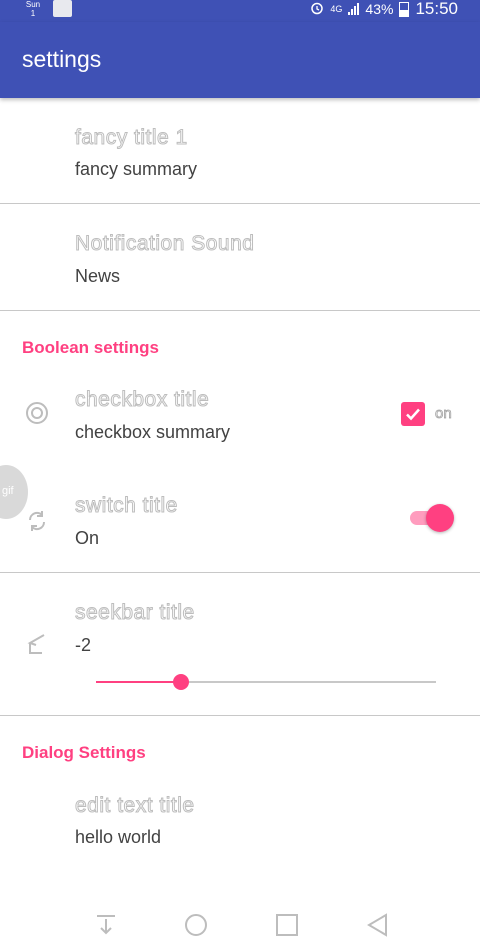  Describe the element at coordinates (240, 522) in the screenshot. I see `pref-switch: switch title On` at that location.